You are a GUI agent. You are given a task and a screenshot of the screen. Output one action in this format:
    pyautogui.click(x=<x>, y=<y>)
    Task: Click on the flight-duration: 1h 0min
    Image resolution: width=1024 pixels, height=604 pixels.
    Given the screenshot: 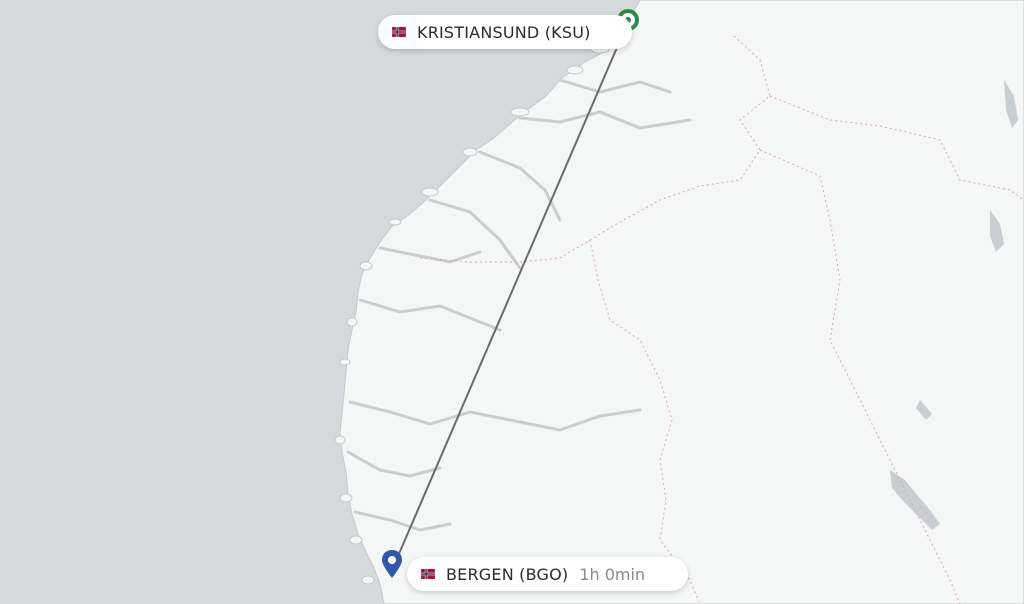 What is the action you would take?
    pyautogui.click(x=612, y=574)
    